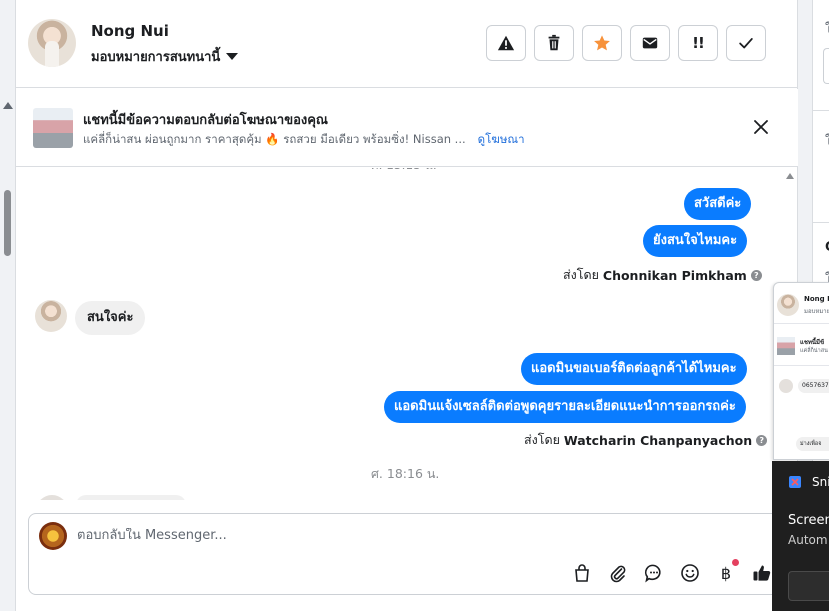 The width and height of the screenshot is (829, 611). Describe the element at coordinates (402, 535) in the screenshot. I see `reply-input` at that location.